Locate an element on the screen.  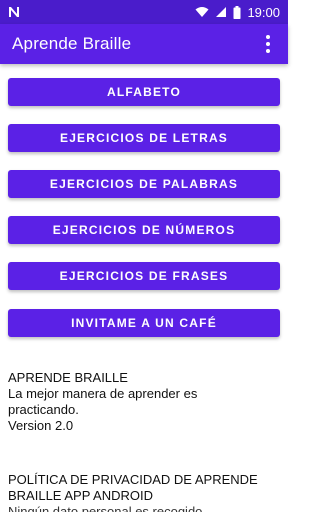
about-version: Version 2.0 is located at coordinates (41, 425).